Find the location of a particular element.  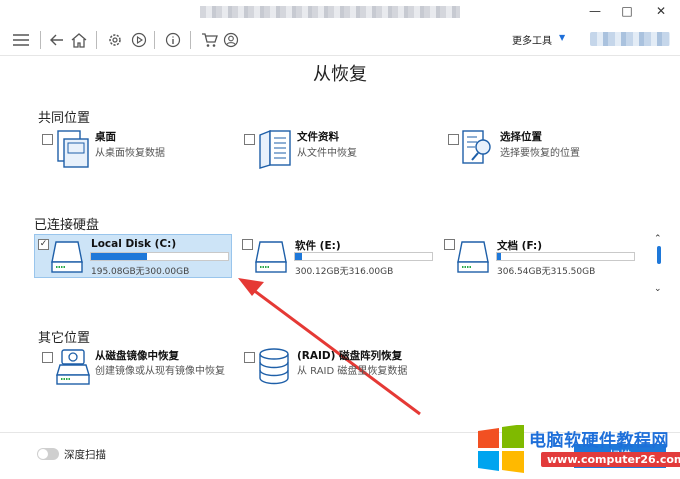

drive-e-usage-bar is located at coordinates (363, 256).